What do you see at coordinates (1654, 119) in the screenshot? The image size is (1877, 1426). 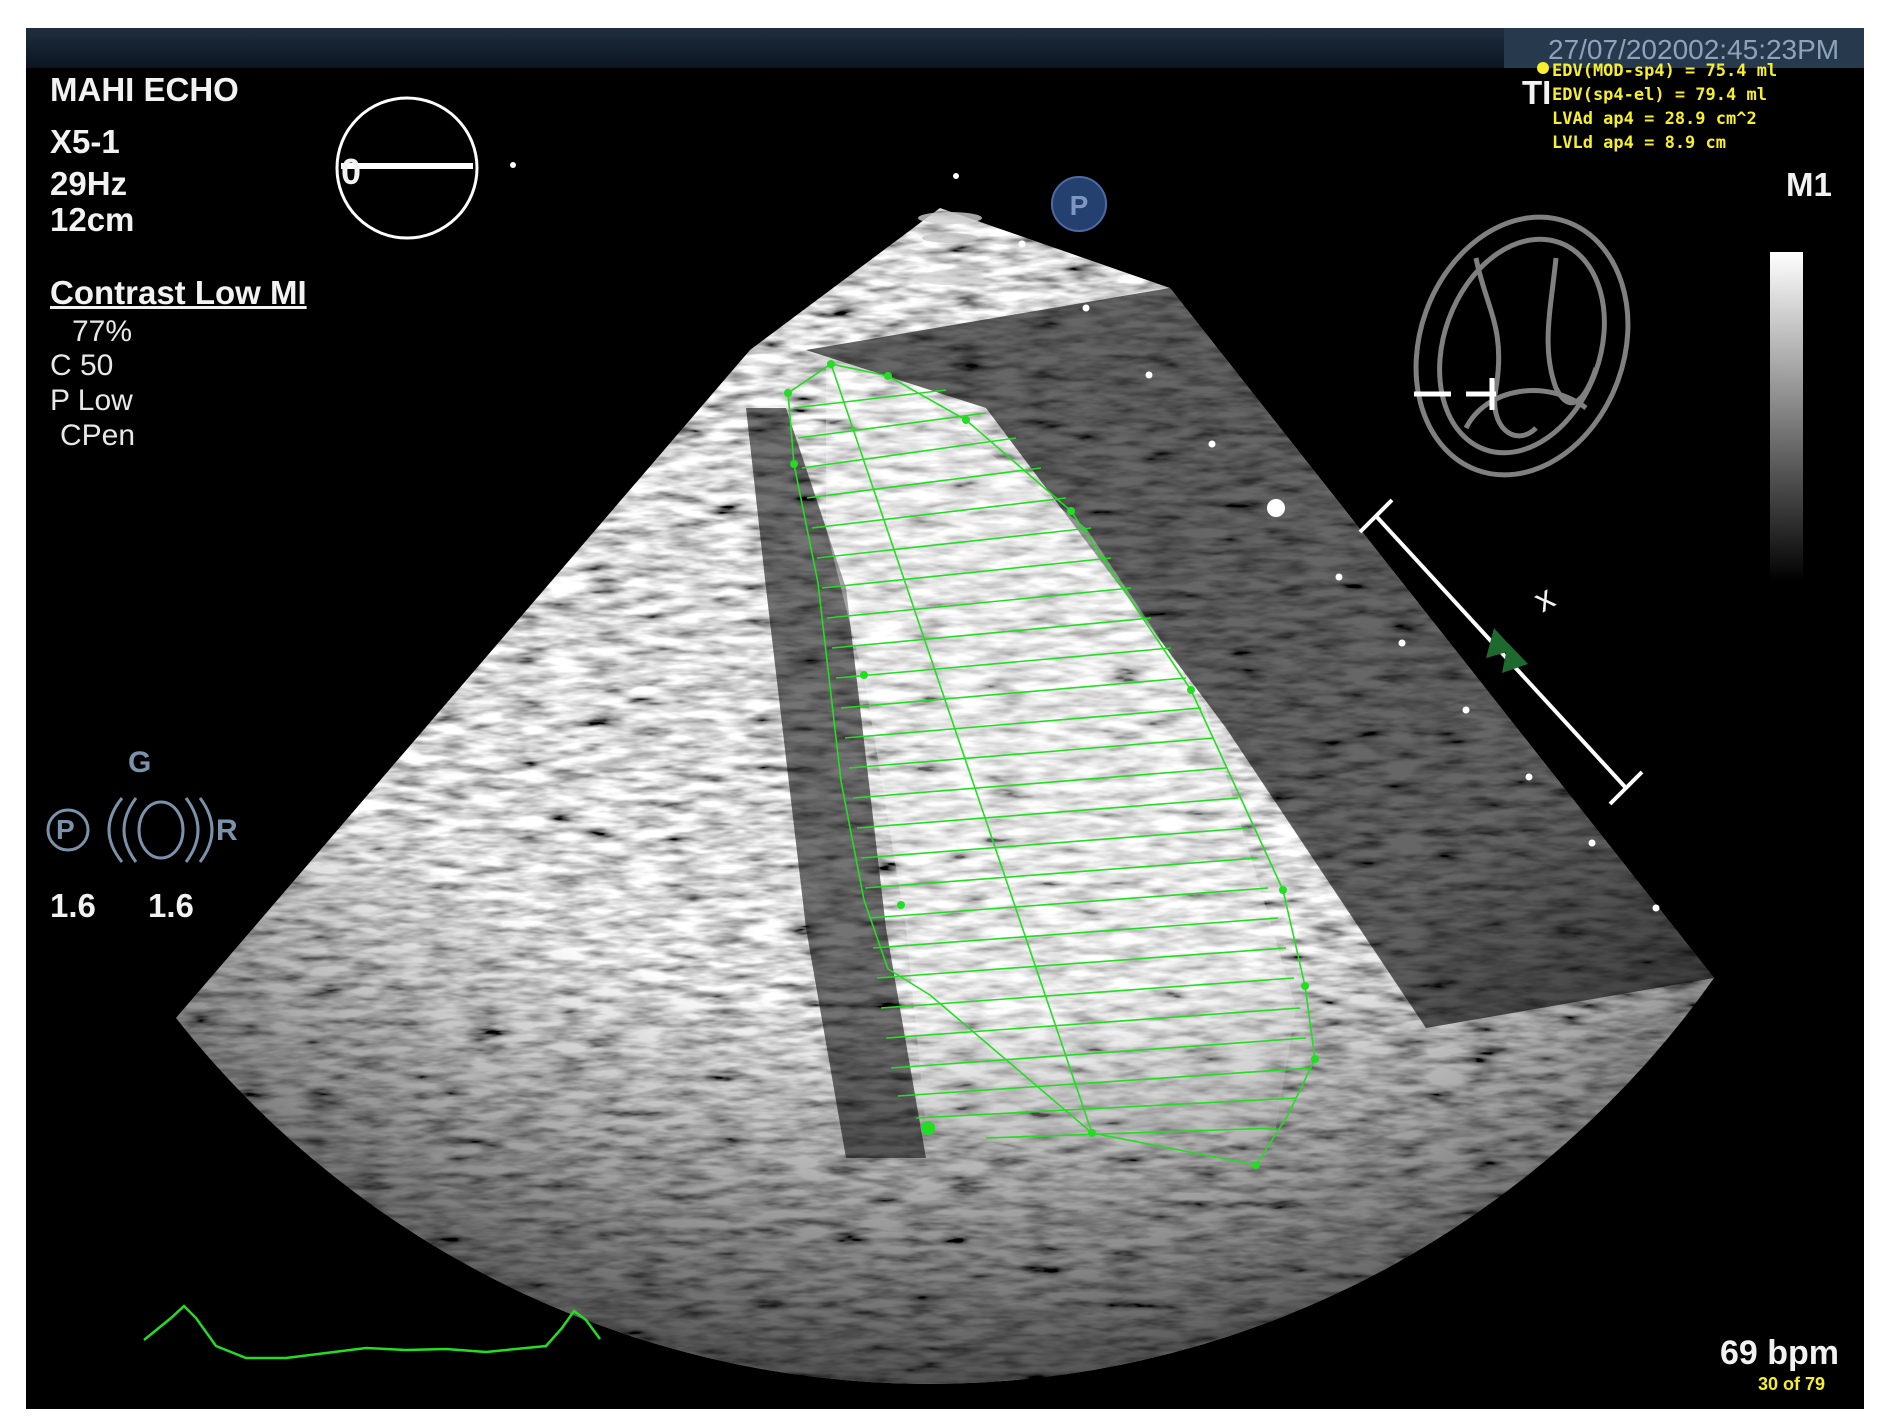 I see `measurement-lvad: LVAd ap4 = 28.9 cm^2` at bounding box center [1654, 119].